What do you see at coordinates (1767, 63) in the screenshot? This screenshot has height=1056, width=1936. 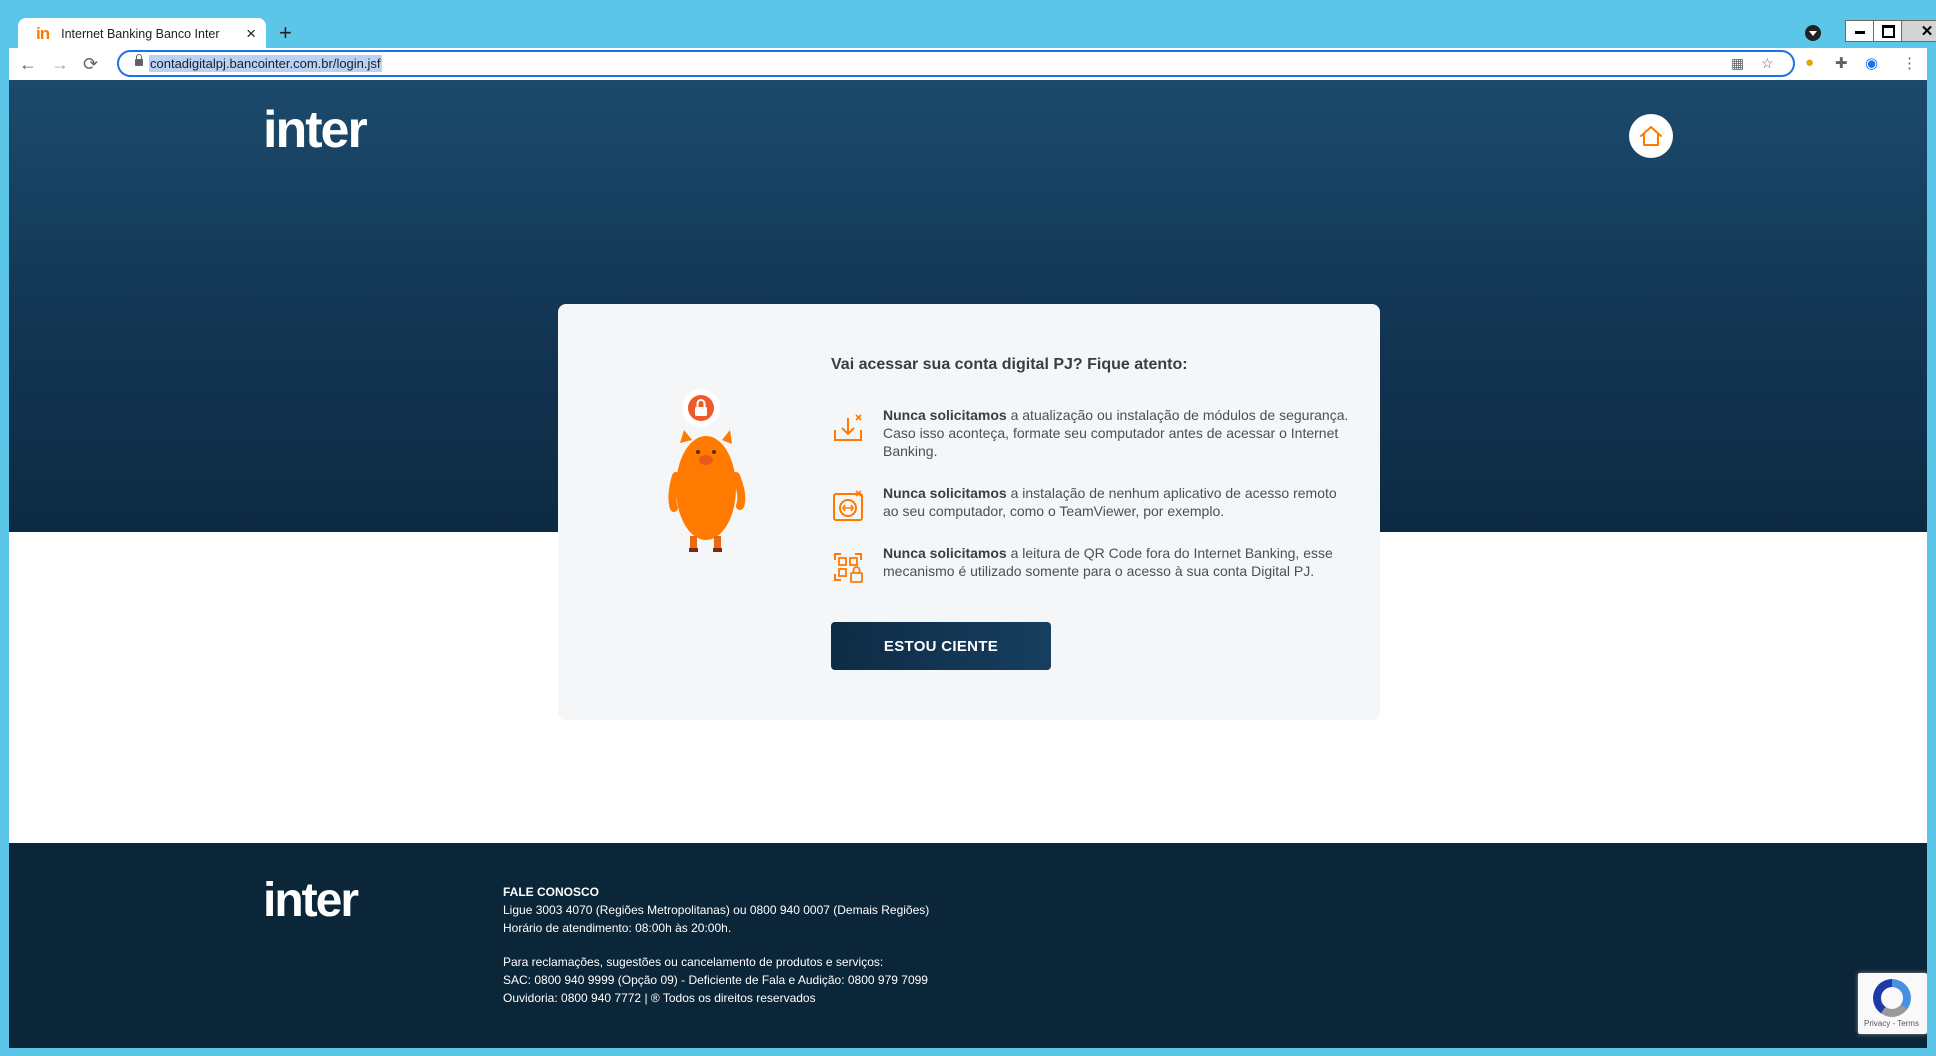 I see `bookmark-star-icon: ☆` at bounding box center [1767, 63].